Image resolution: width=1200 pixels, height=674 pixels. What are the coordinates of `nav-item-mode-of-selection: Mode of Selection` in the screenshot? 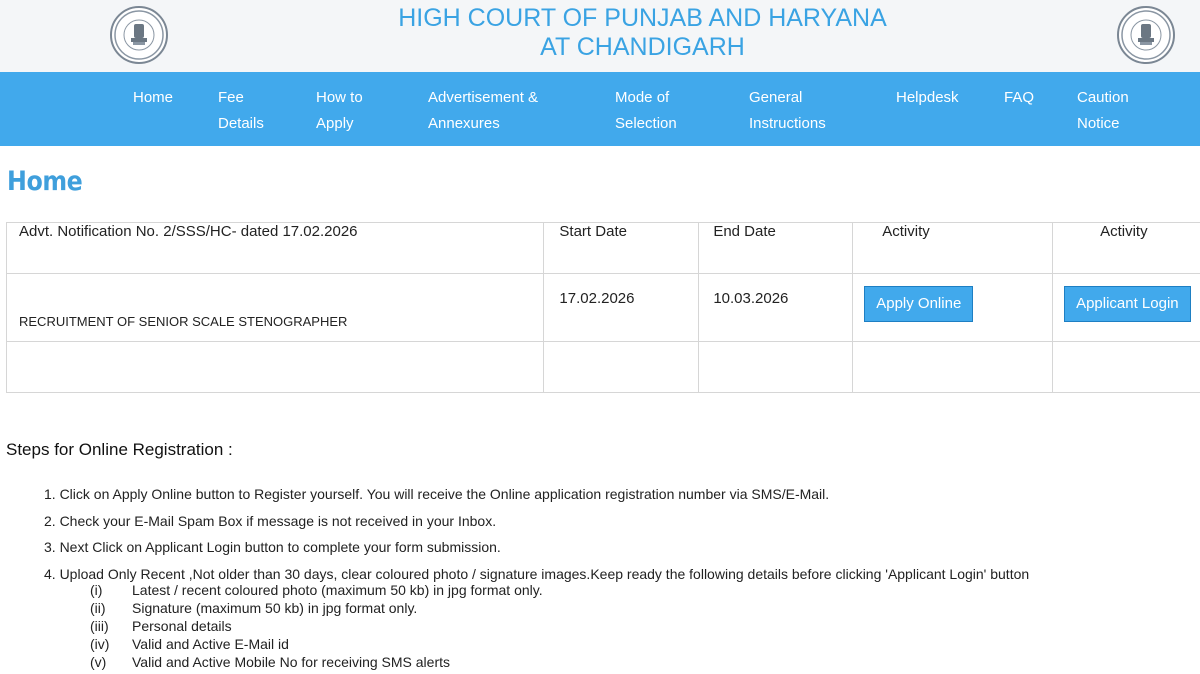 It's located at (646, 111).